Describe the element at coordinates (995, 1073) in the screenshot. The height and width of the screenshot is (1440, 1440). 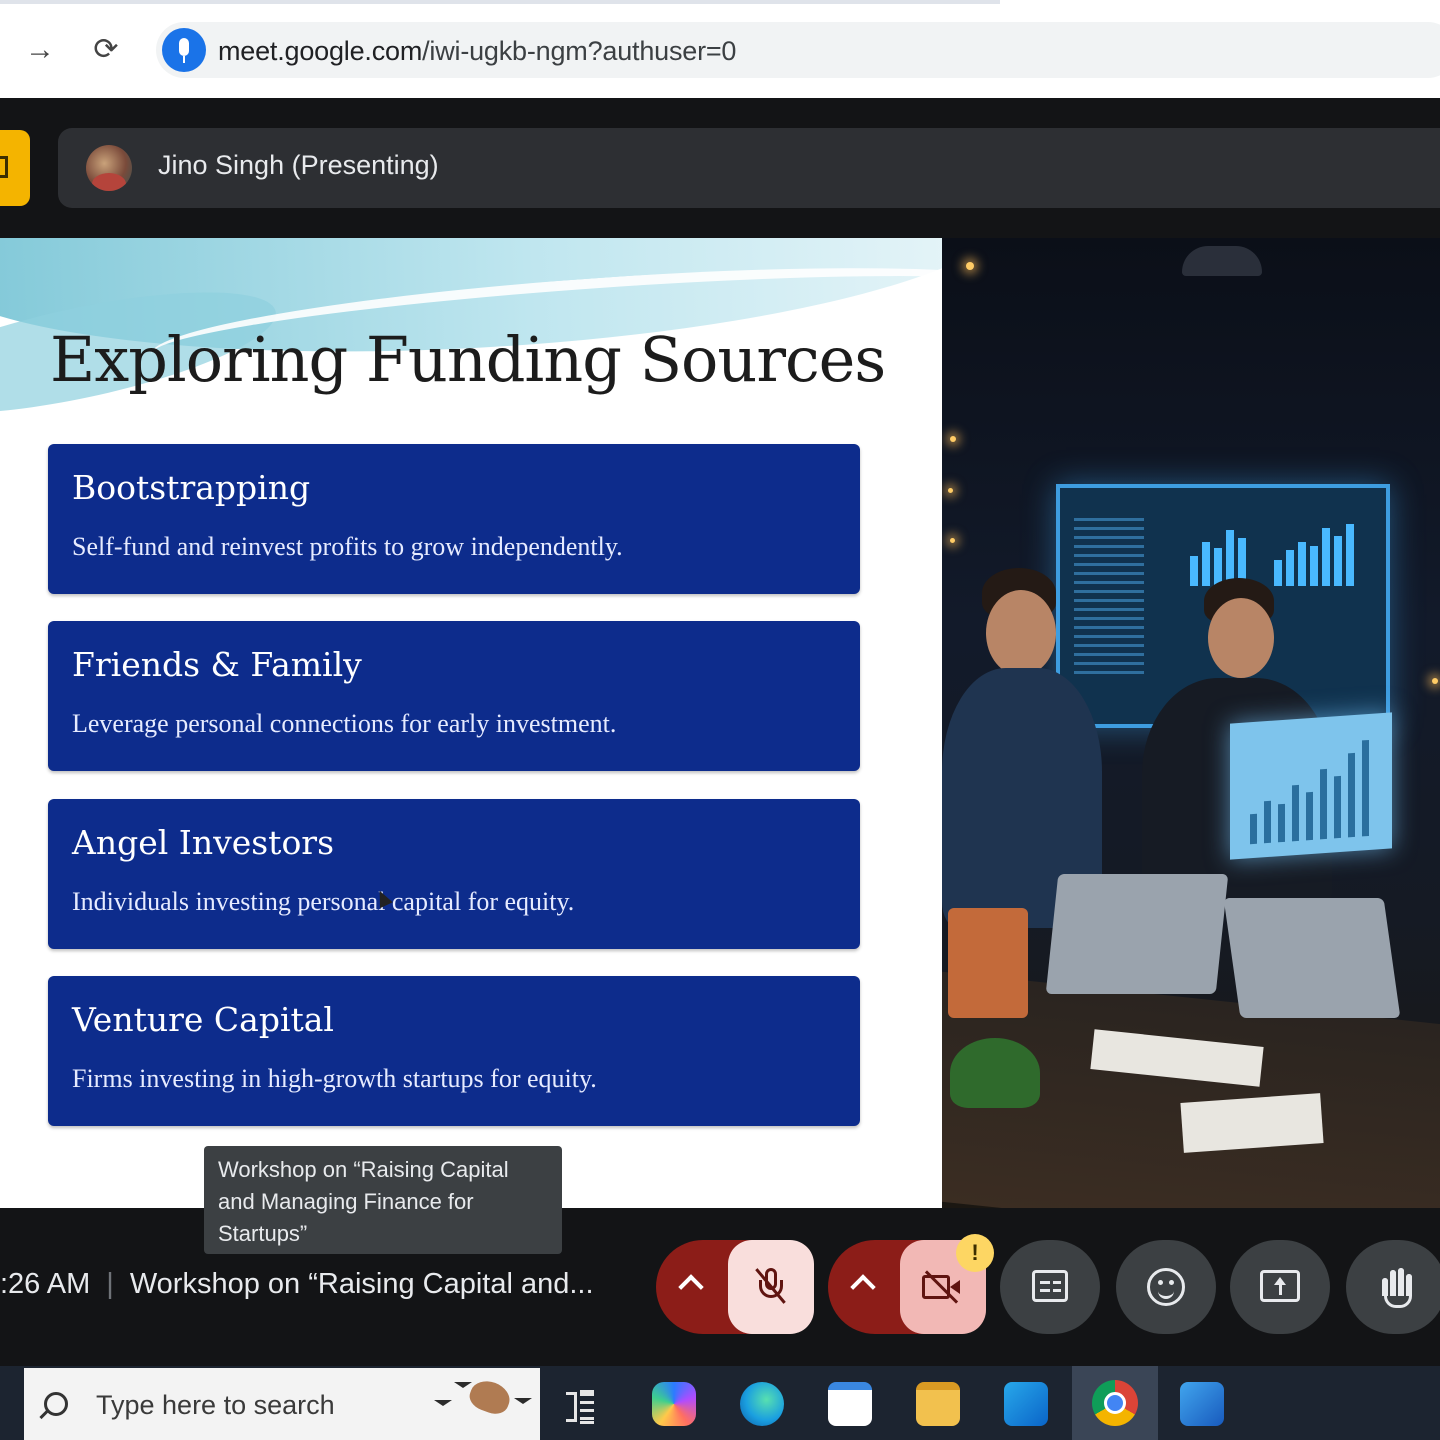
I see `plant` at that location.